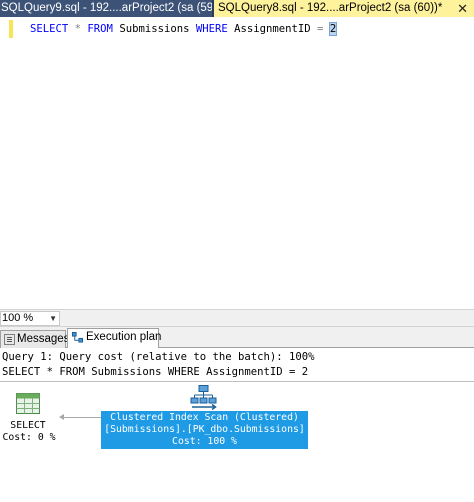 The width and height of the screenshot is (474, 502). What do you see at coordinates (204, 441) in the screenshot?
I see `scan-node-cost: Cost: 100 %` at bounding box center [204, 441].